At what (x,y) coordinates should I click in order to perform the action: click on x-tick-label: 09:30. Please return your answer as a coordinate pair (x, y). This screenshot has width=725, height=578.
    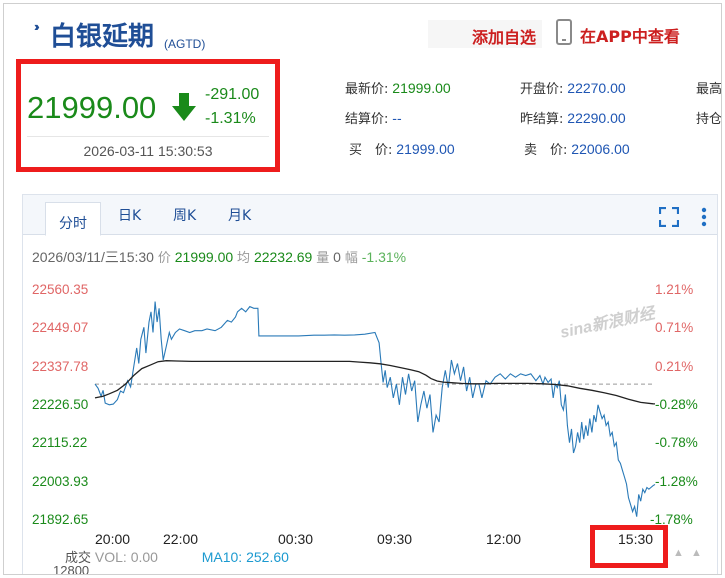
    Looking at the image, I should click on (395, 539).